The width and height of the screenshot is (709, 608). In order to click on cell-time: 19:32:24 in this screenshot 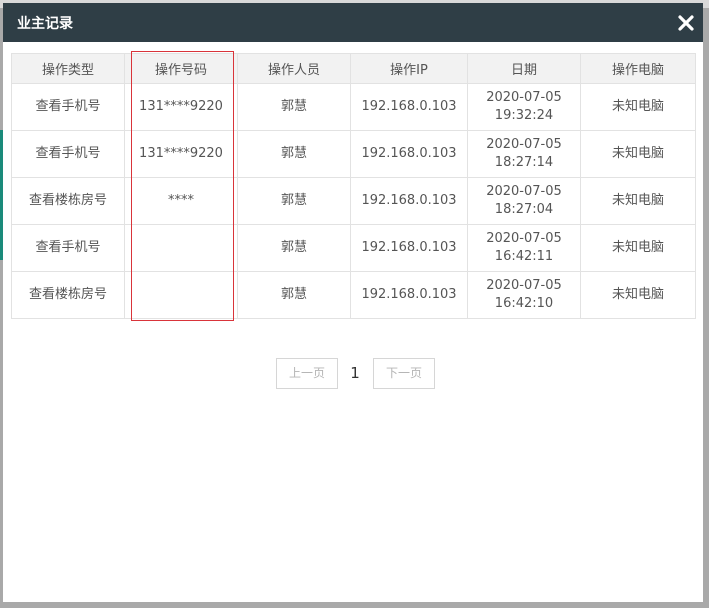, I will do `click(524, 115)`.